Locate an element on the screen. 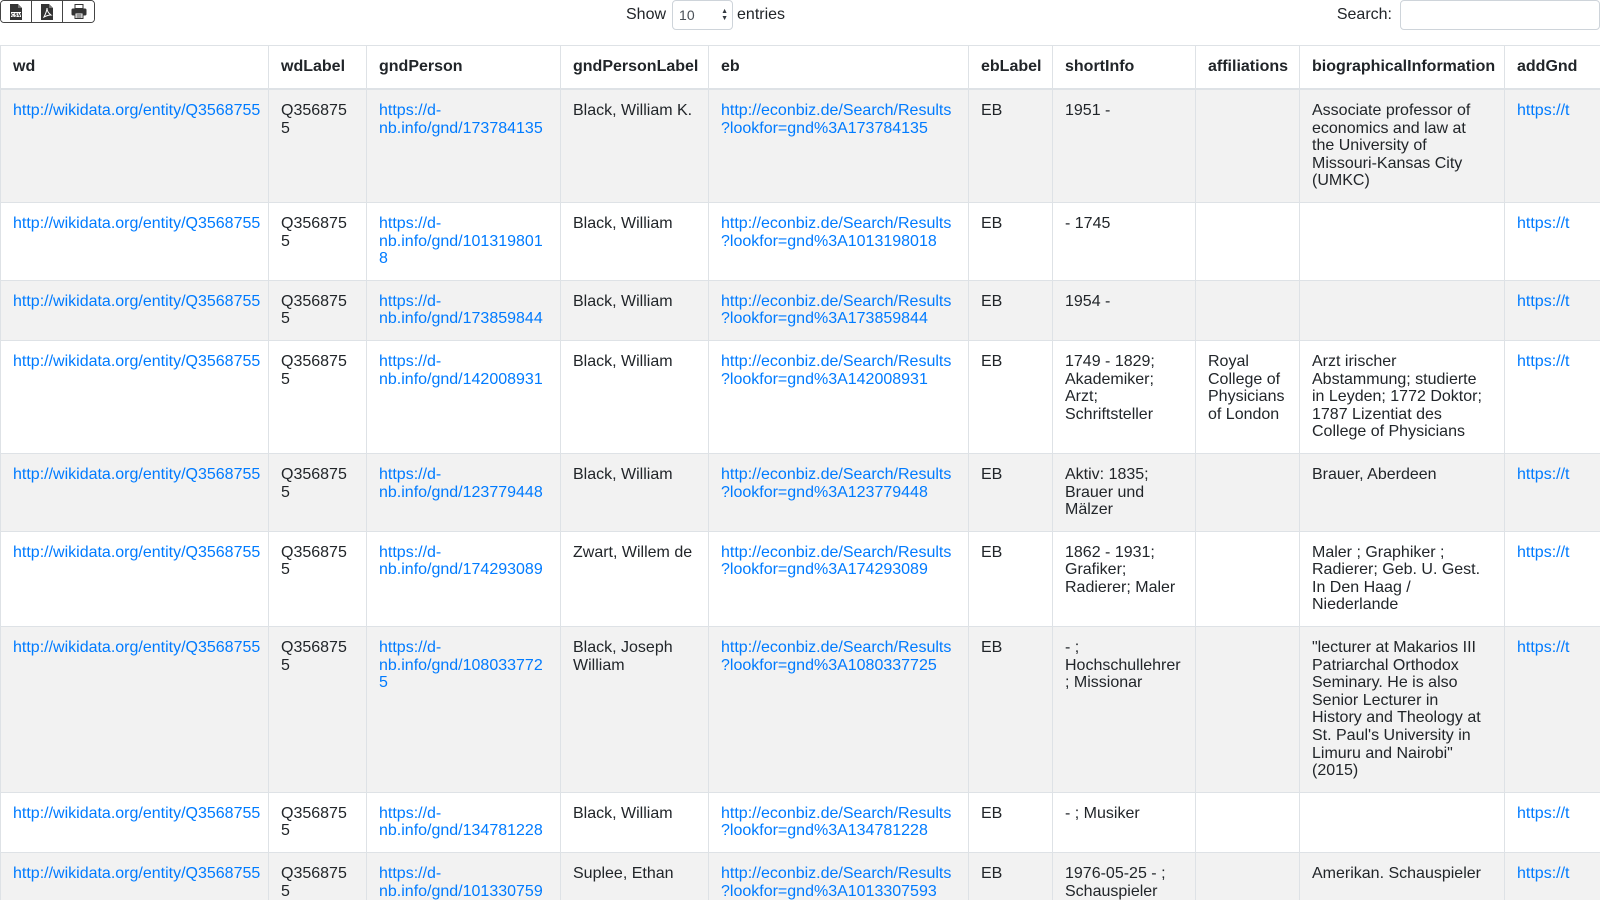  cell-gndPerson-link: https://d-nb.info/gnd/173784135 is located at coordinates (461, 119).